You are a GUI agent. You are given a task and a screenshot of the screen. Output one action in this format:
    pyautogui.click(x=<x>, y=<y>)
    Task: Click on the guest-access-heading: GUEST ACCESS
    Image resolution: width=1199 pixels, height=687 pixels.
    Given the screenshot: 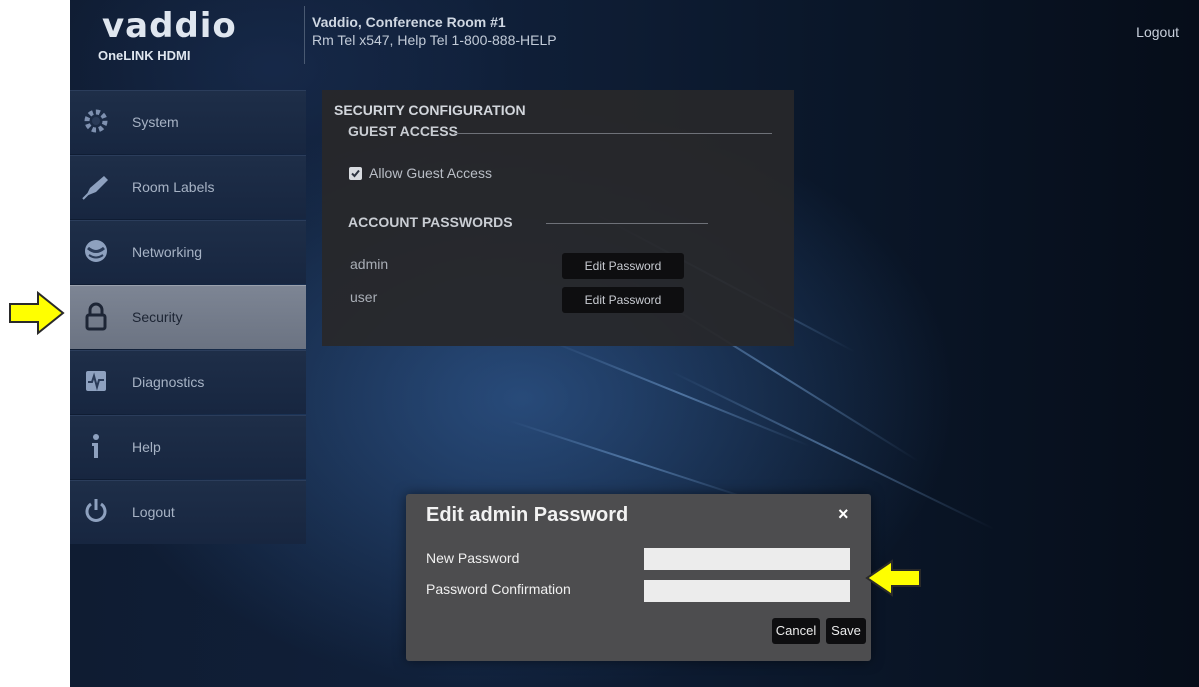 What is the action you would take?
    pyautogui.click(x=403, y=131)
    